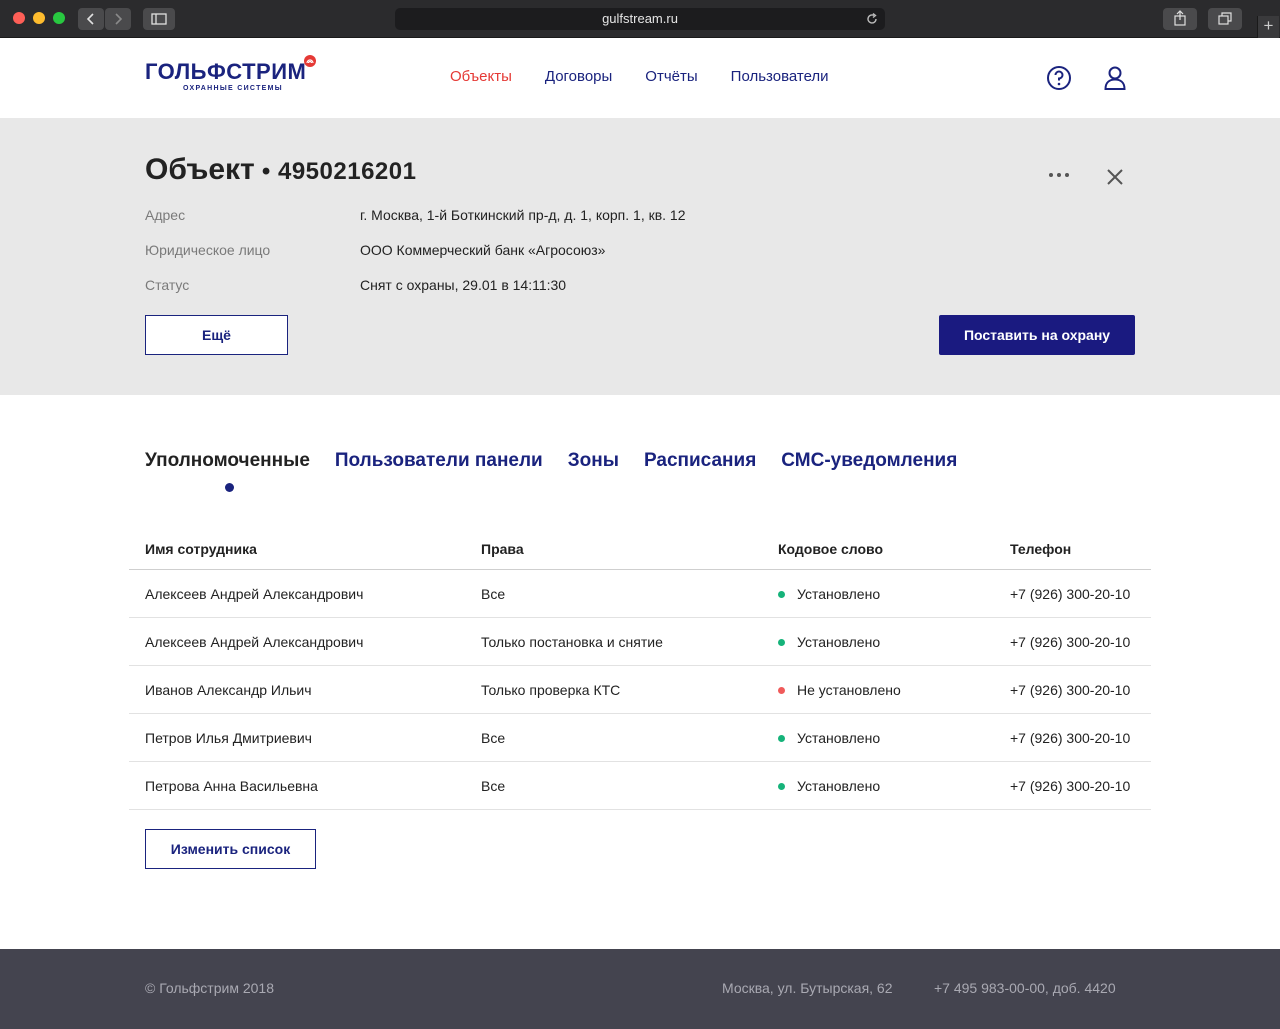 This screenshot has height=1029, width=1280. I want to click on legal-entity-value: ООО Коммерческий банк «Агросоюз», so click(483, 250).